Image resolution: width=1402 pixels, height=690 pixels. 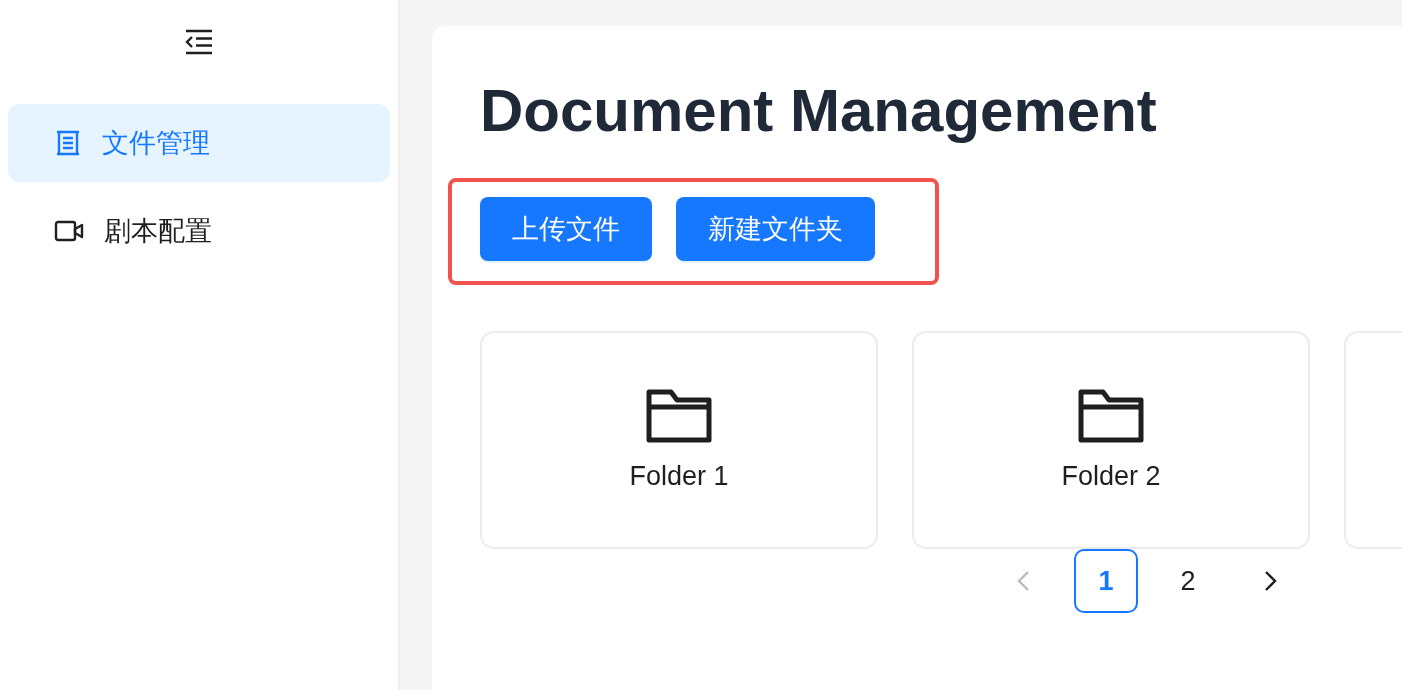 I want to click on primary-button: 新建文件夹, so click(x=775, y=229).